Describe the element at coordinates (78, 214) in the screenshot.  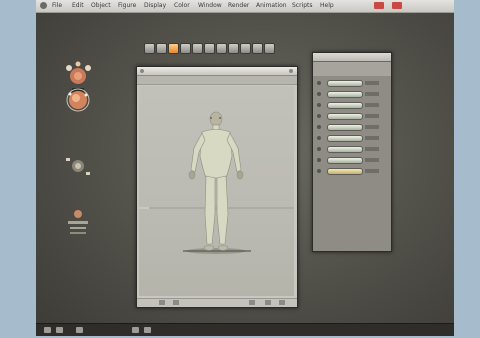
I see `parameter-dial-icon` at that location.